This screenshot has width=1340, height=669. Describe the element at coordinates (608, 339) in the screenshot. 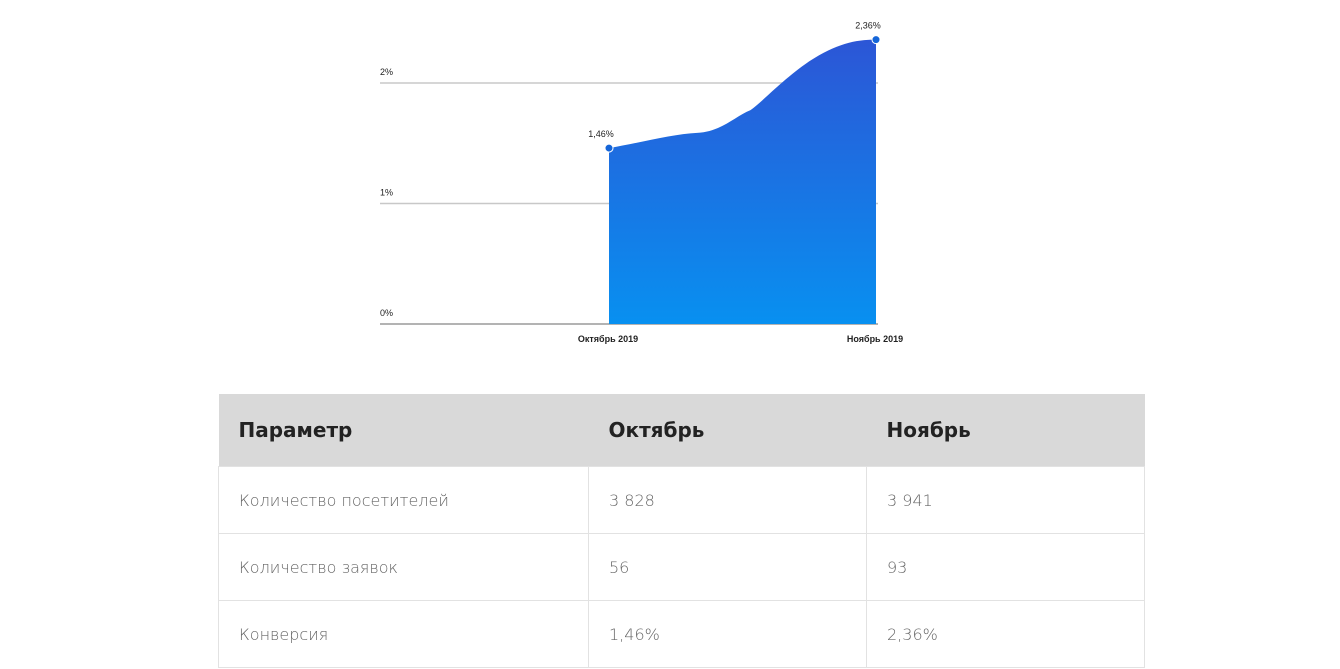

I see `x-tick-label: Октябрь 2019` at that location.